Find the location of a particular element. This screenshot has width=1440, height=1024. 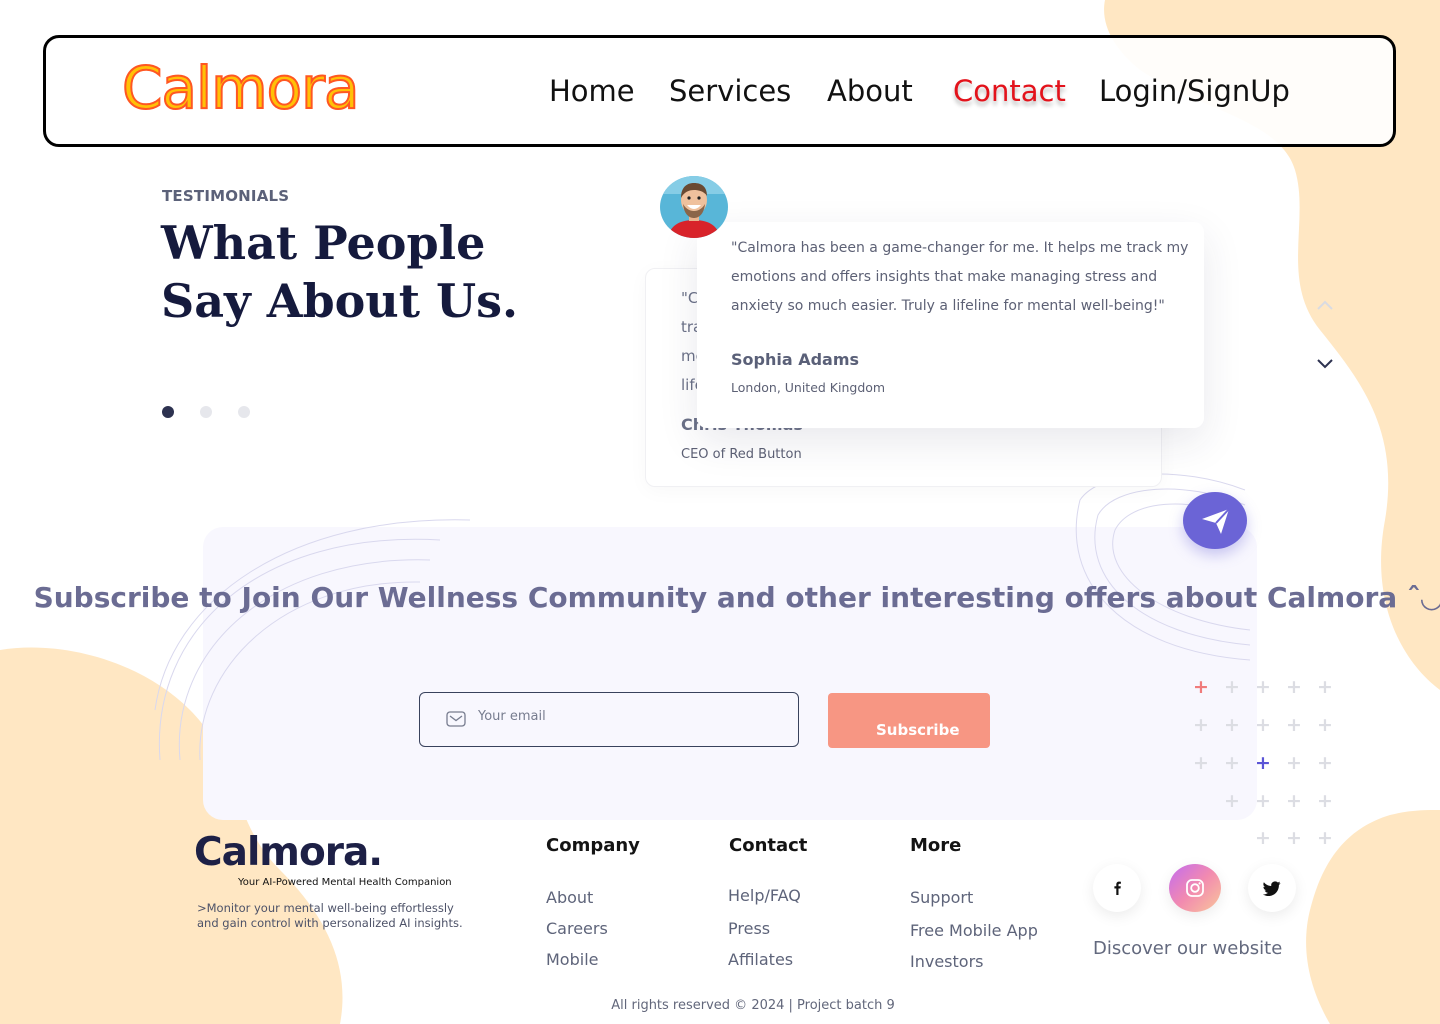

send-icon is located at coordinates (1216, 521).